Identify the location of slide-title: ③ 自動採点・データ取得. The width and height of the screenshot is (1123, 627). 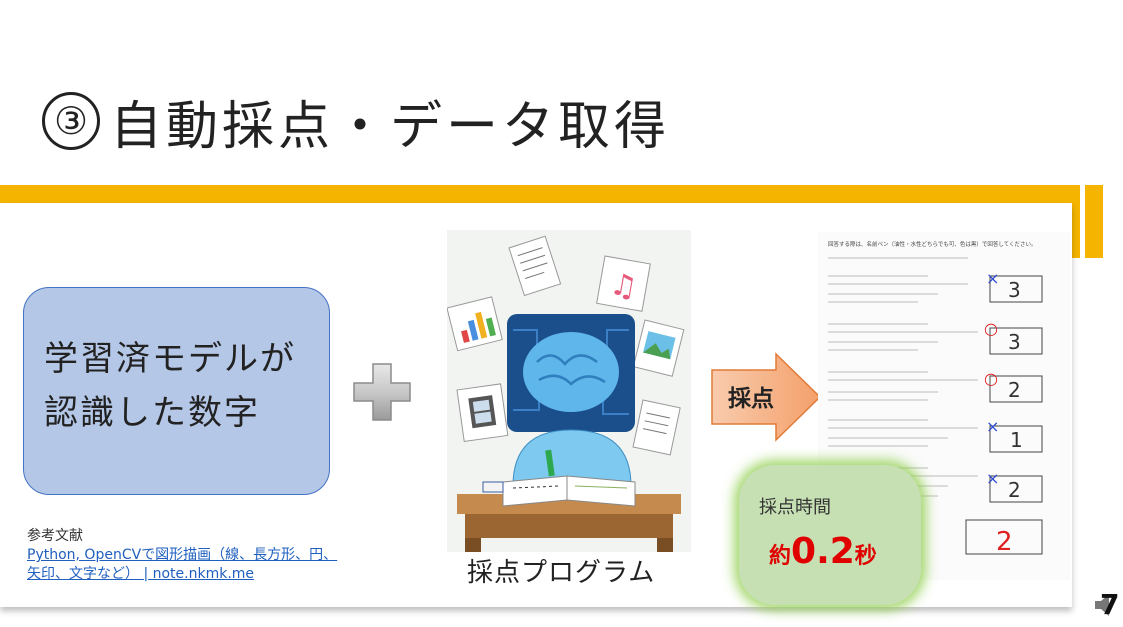
(356, 121).